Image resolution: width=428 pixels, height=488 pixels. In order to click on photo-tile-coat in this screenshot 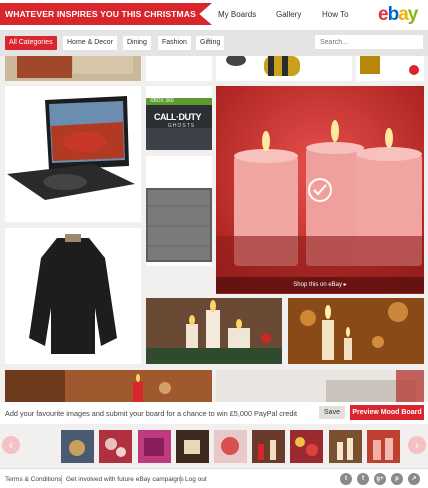, I will do `click(73, 296)`.